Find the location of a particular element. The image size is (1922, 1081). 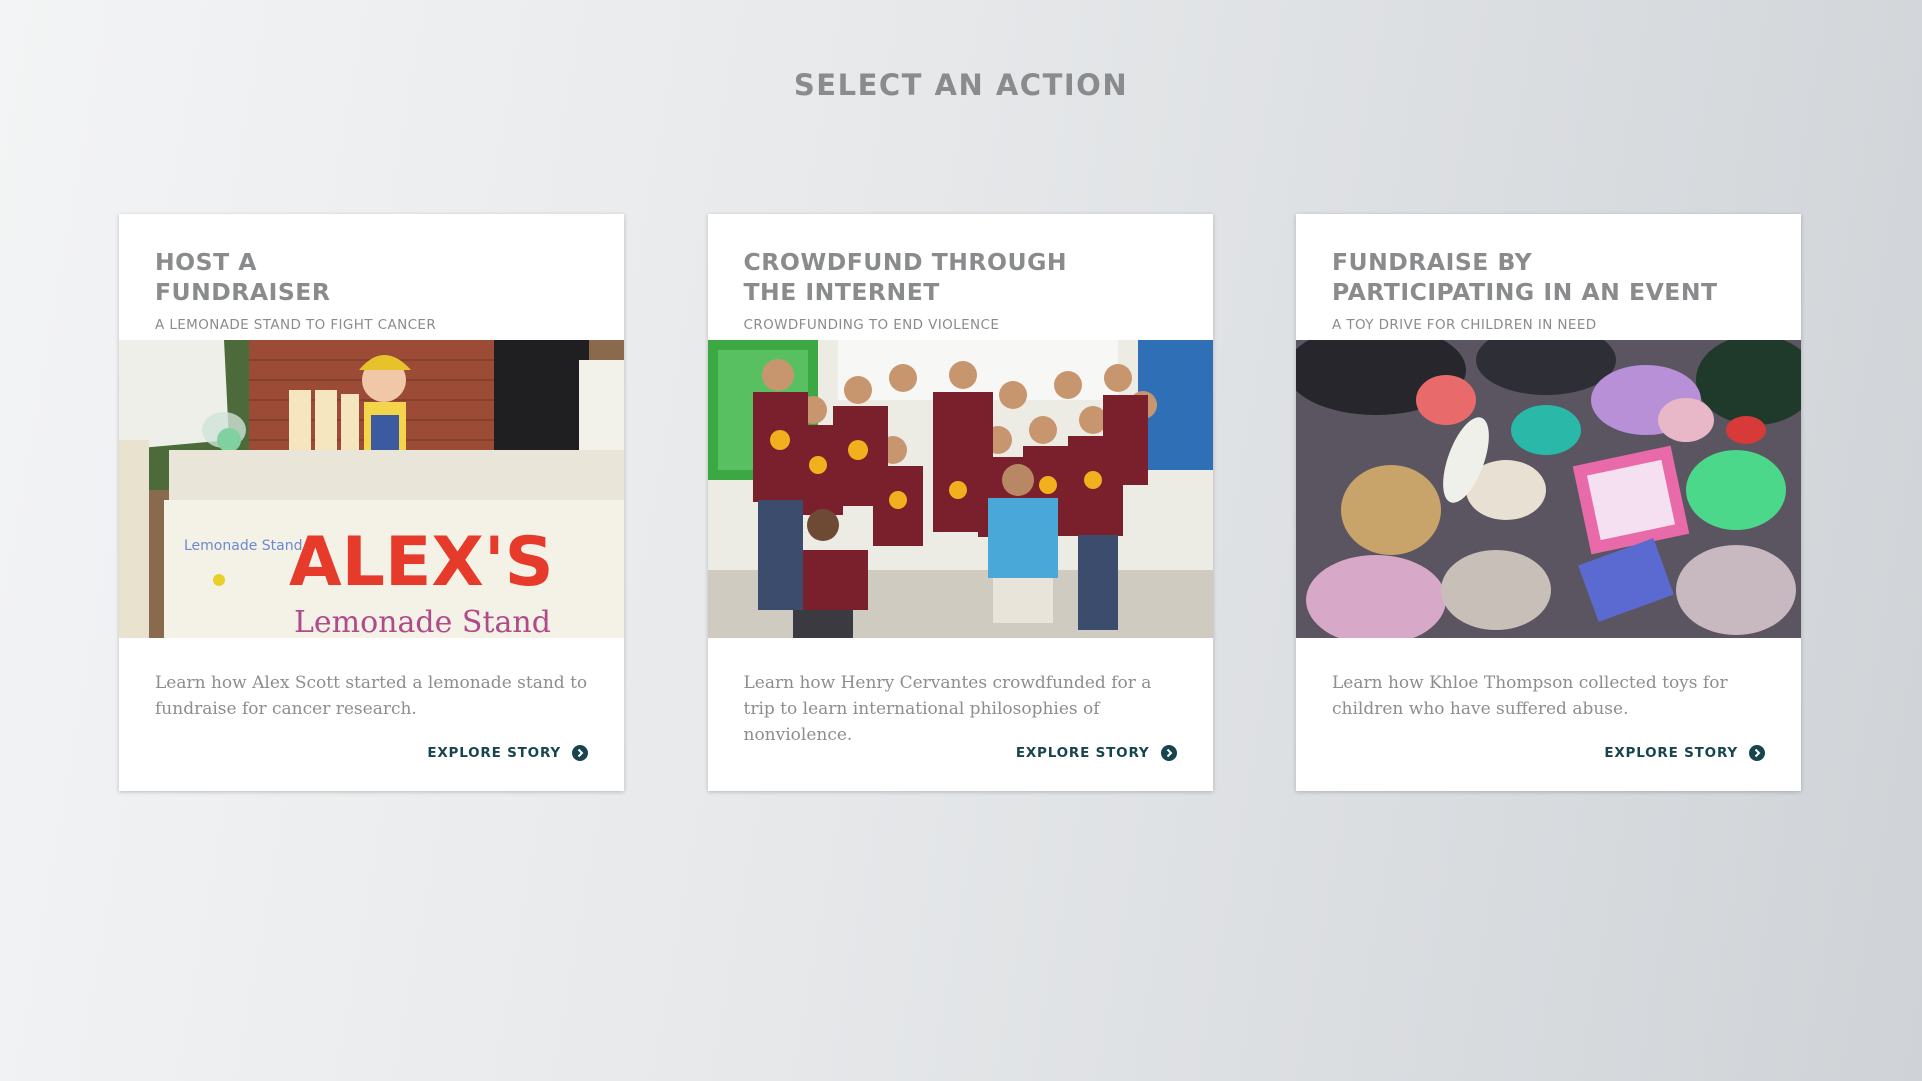

card-title: HOST A FUNDRAISER is located at coordinates (243, 277).